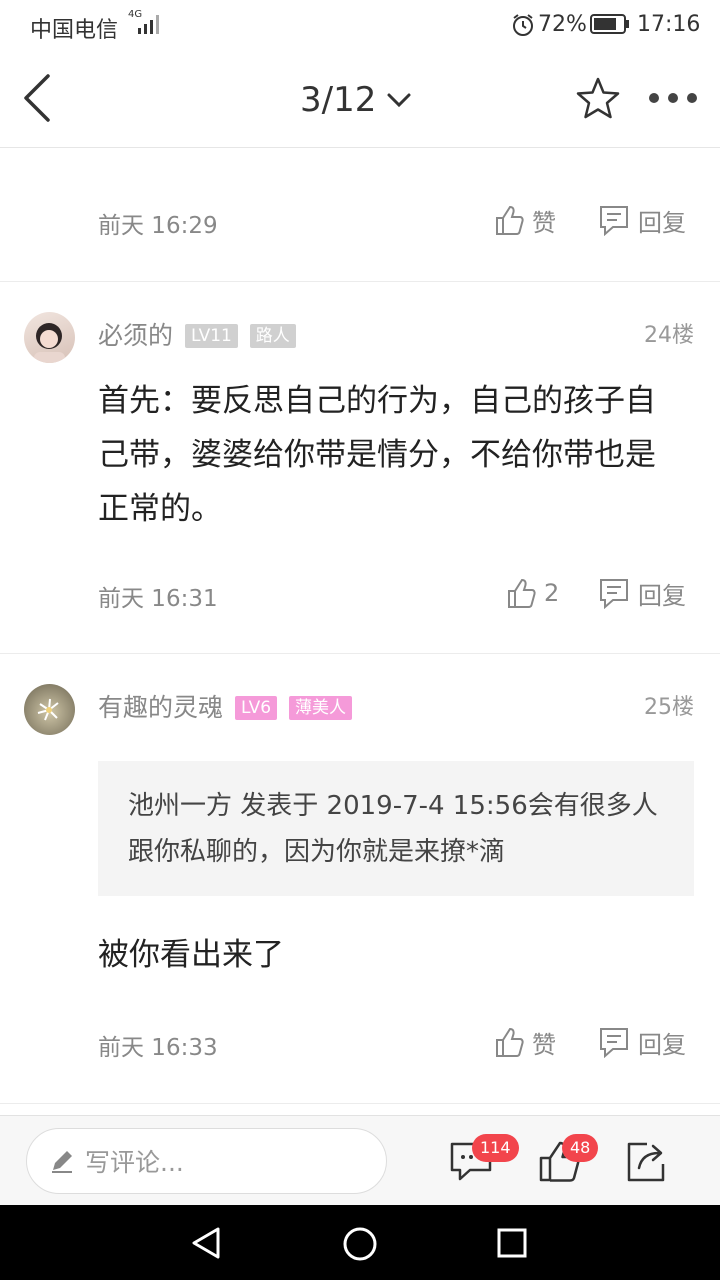  I want to click on page-selector: 3/12, so click(356, 100).